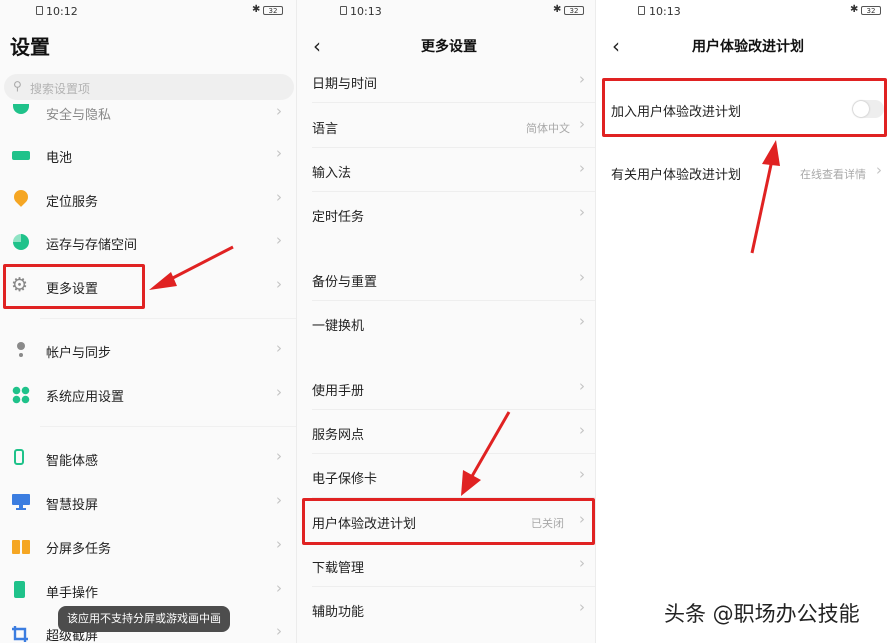 This screenshot has height=643, width=891. What do you see at coordinates (79, 353) in the screenshot?
I see `settings-item-label: 帐户与同步` at bounding box center [79, 353].